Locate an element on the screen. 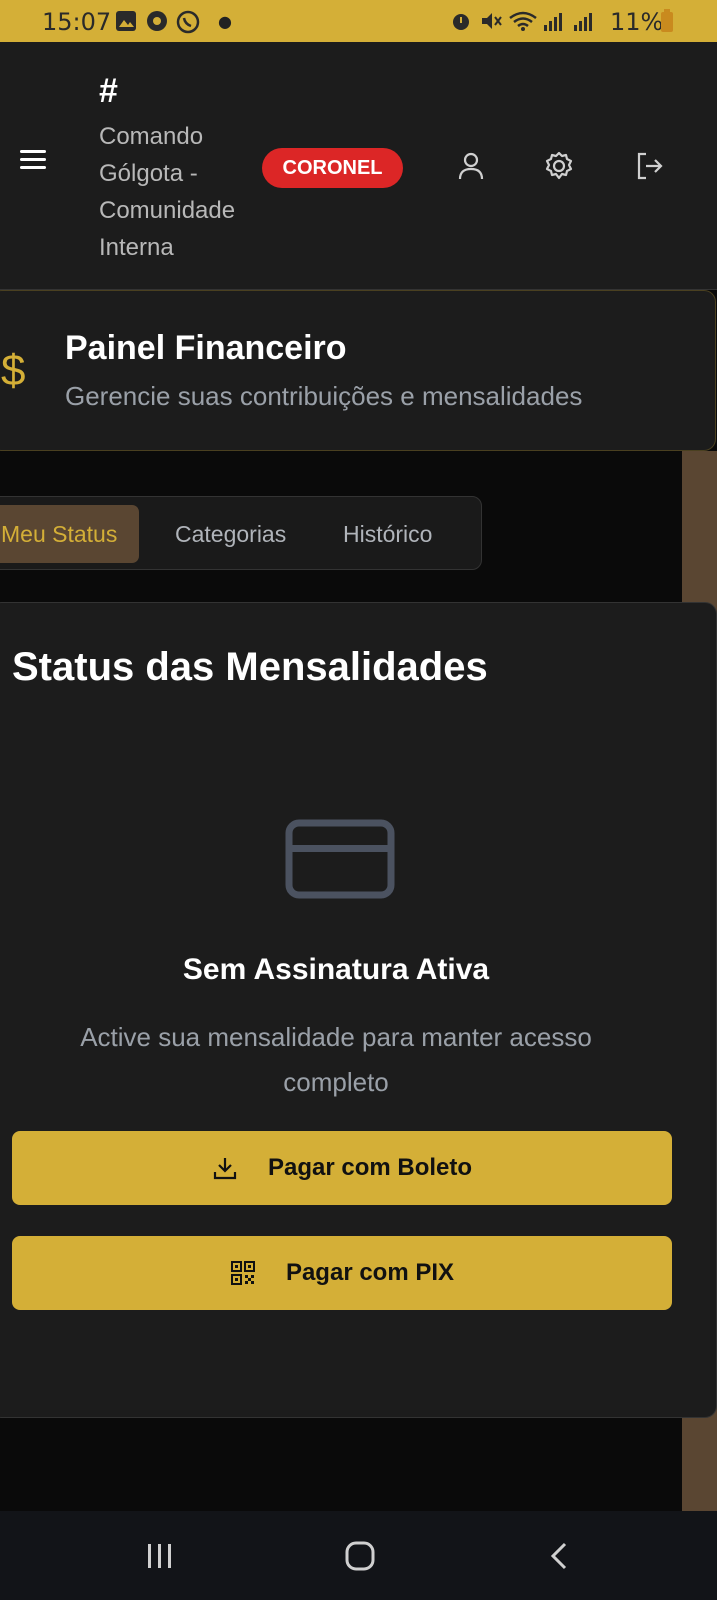 The width and height of the screenshot is (717, 1600). pay-boleto-button: Pagar com Boleto is located at coordinates (342, 1168).